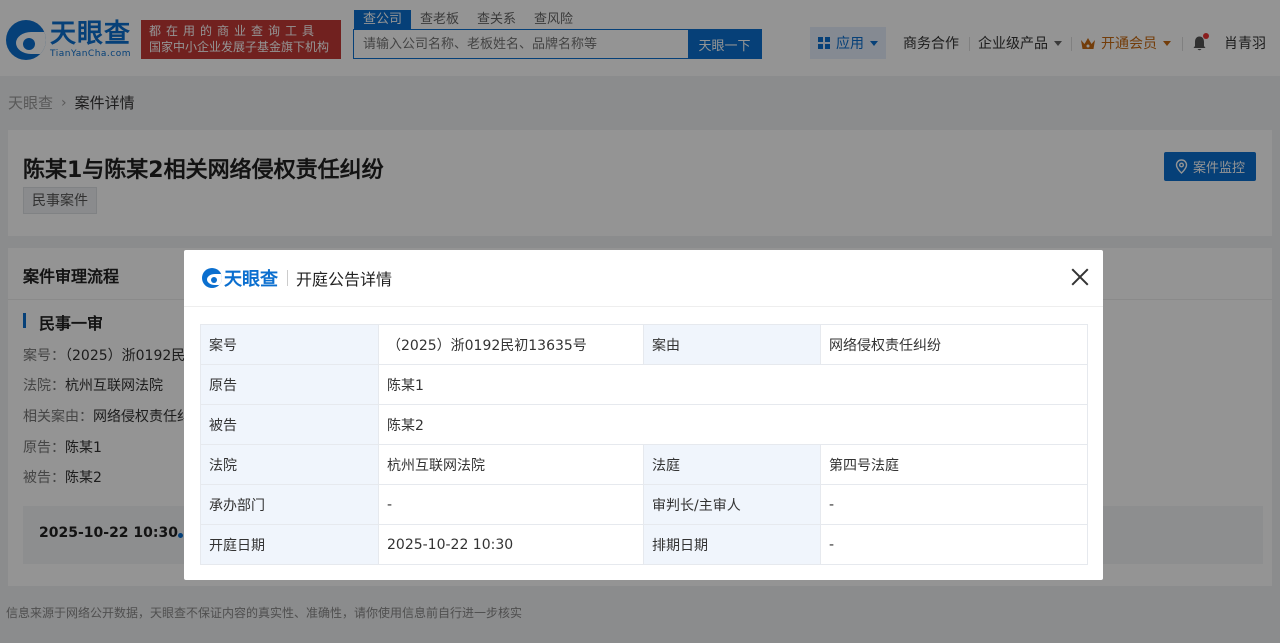  I want to click on label-cause: 案由, so click(732, 344).